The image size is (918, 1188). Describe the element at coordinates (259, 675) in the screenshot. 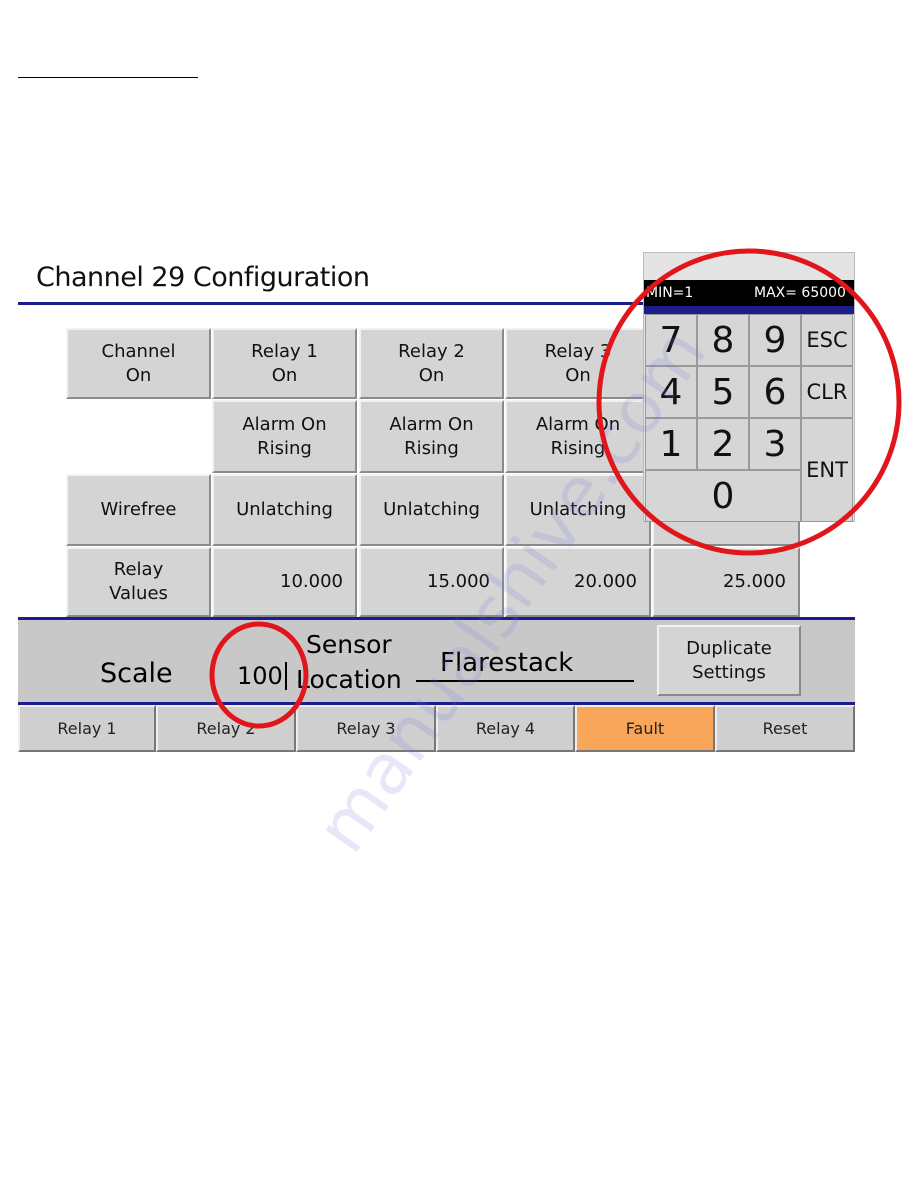

I see `scale-highlight-circle` at that location.